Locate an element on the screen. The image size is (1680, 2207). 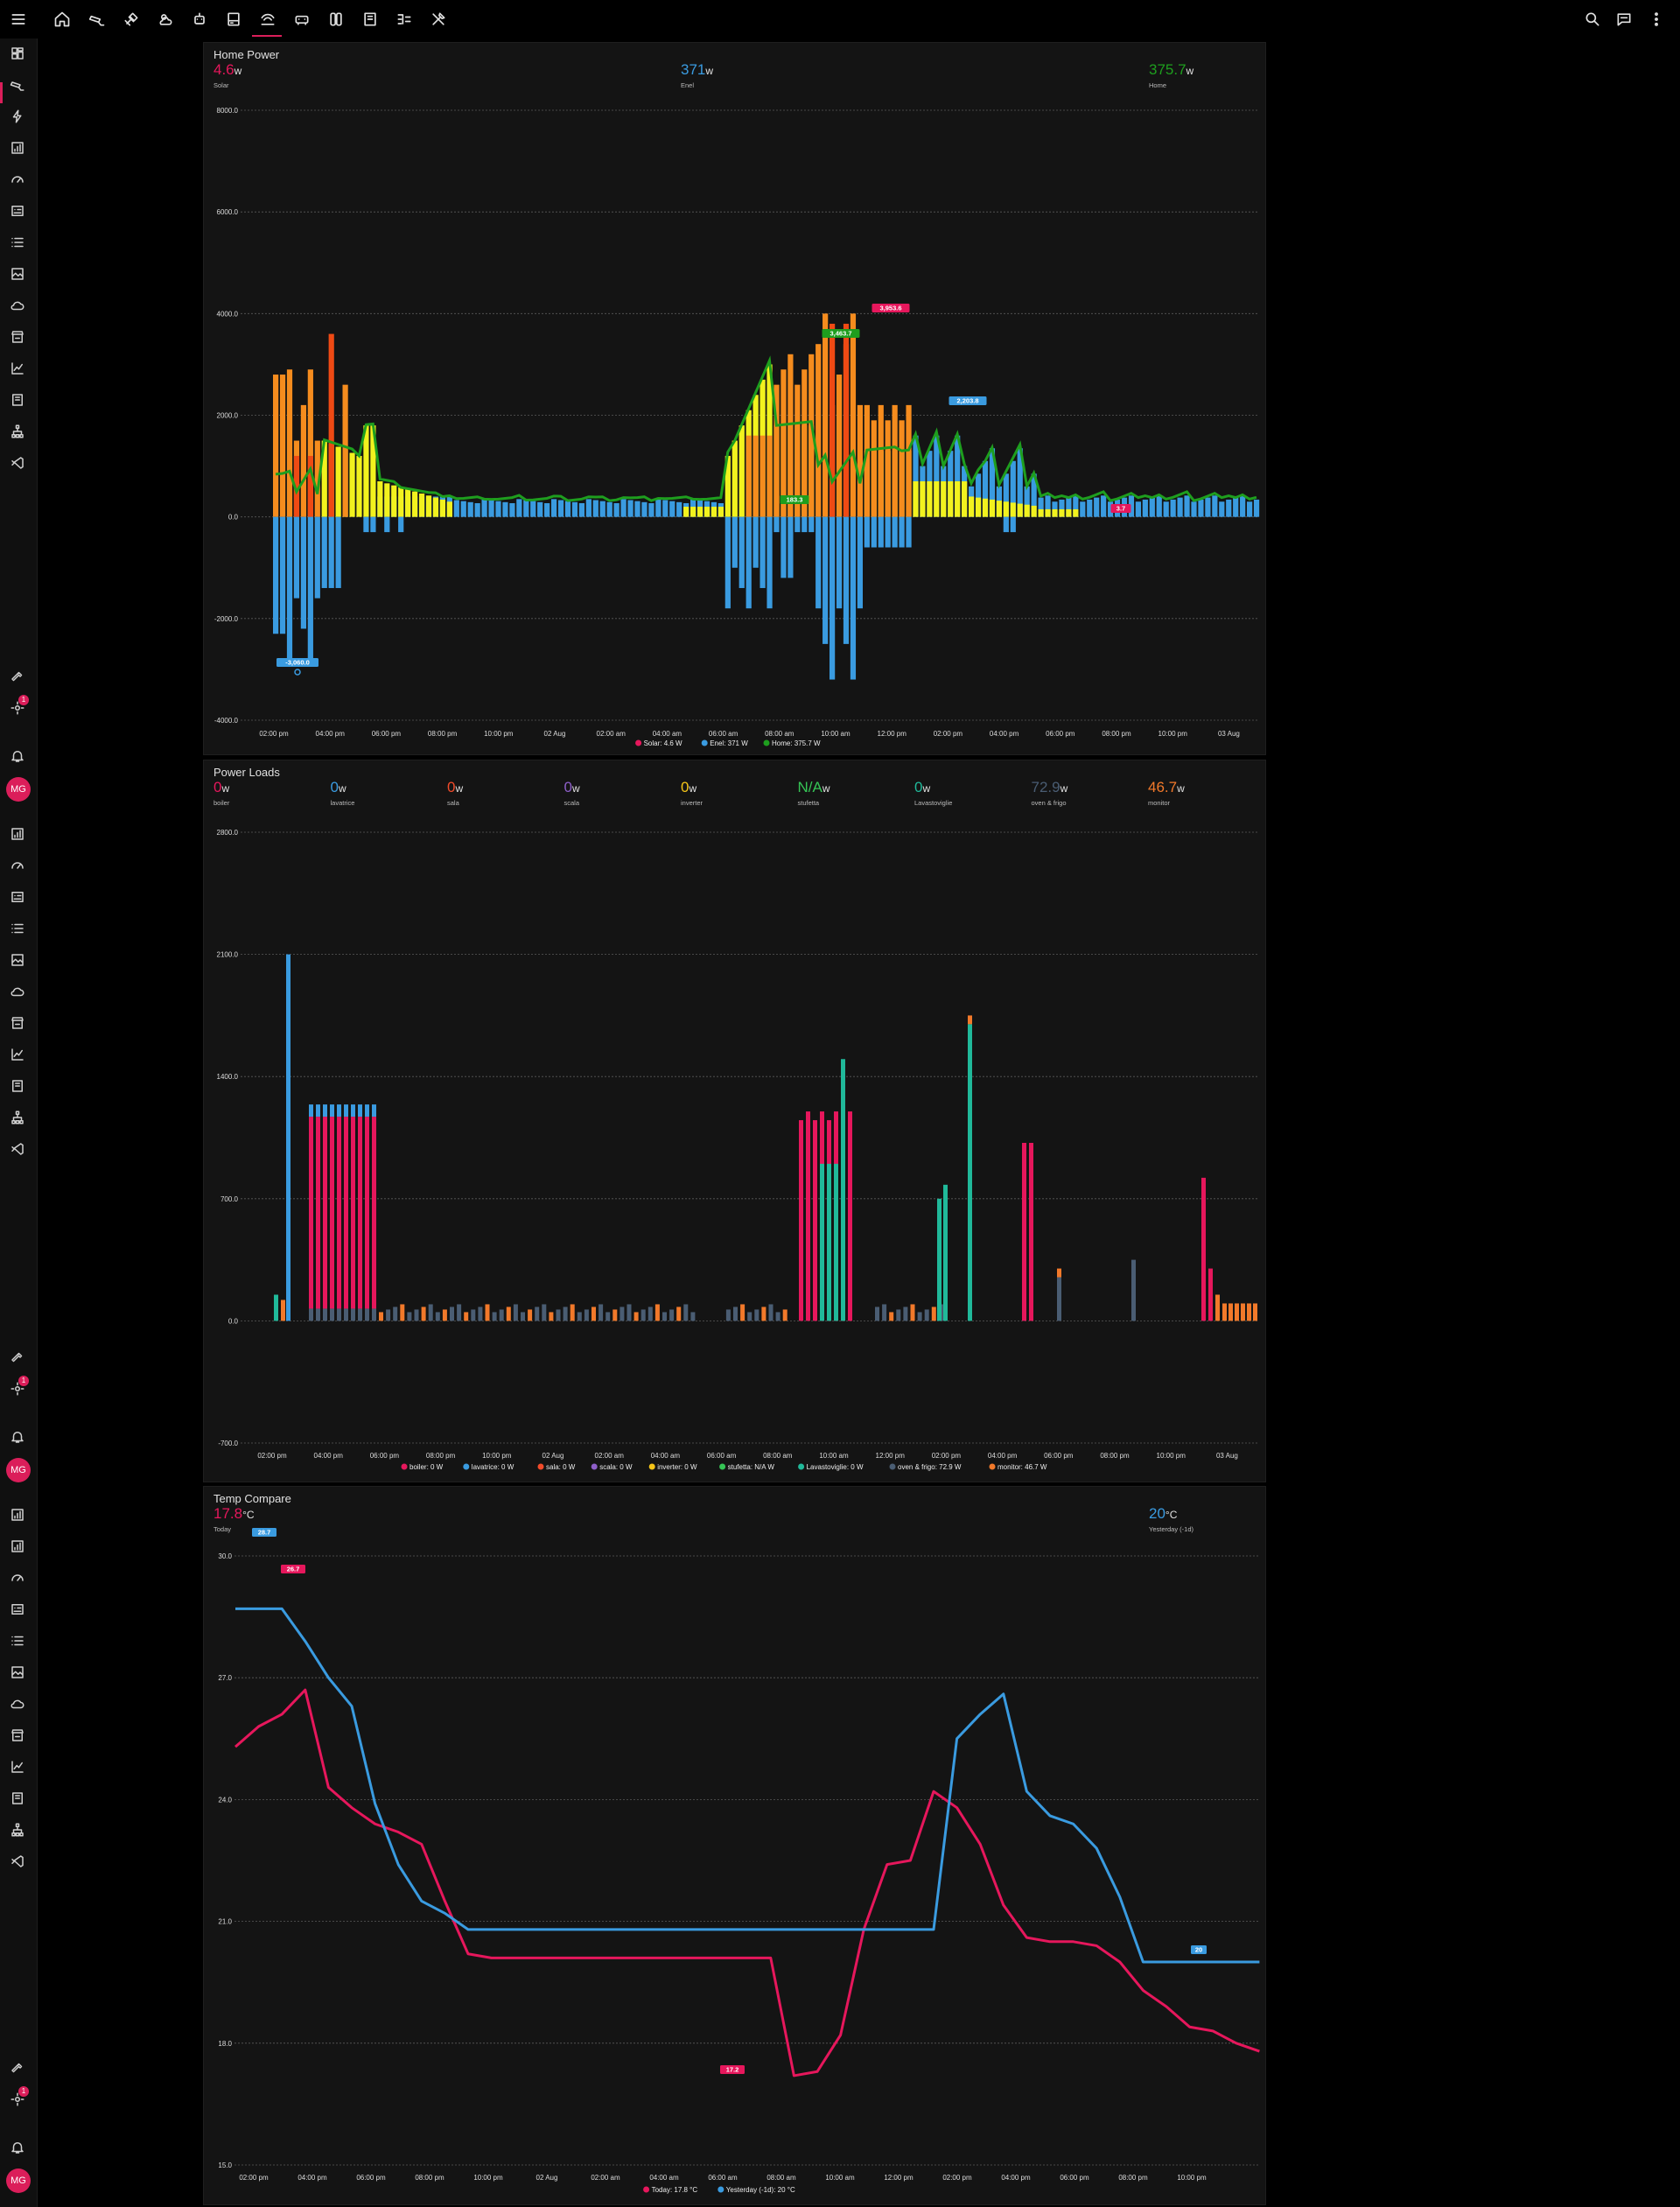
robot-icon is located at coordinates (199, 19).